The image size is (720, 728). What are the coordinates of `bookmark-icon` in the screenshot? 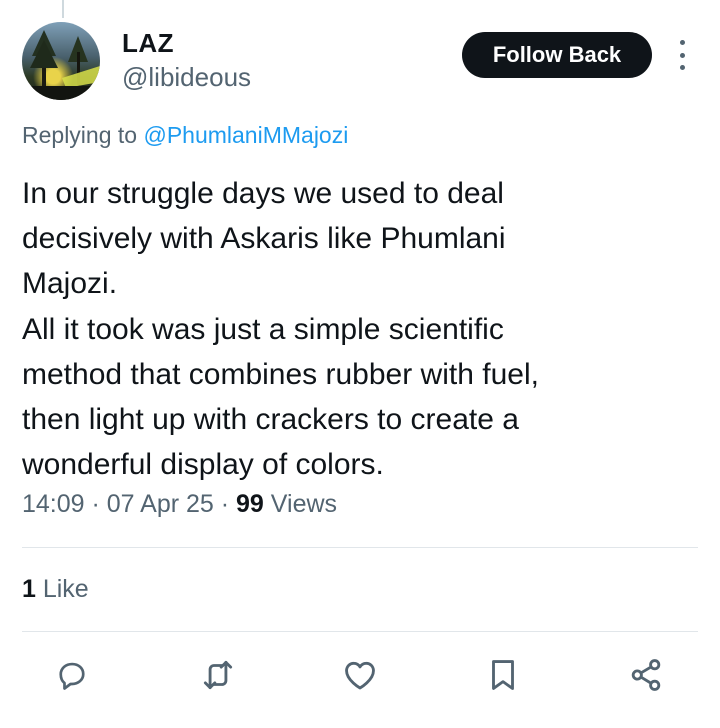 It's located at (503, 675).